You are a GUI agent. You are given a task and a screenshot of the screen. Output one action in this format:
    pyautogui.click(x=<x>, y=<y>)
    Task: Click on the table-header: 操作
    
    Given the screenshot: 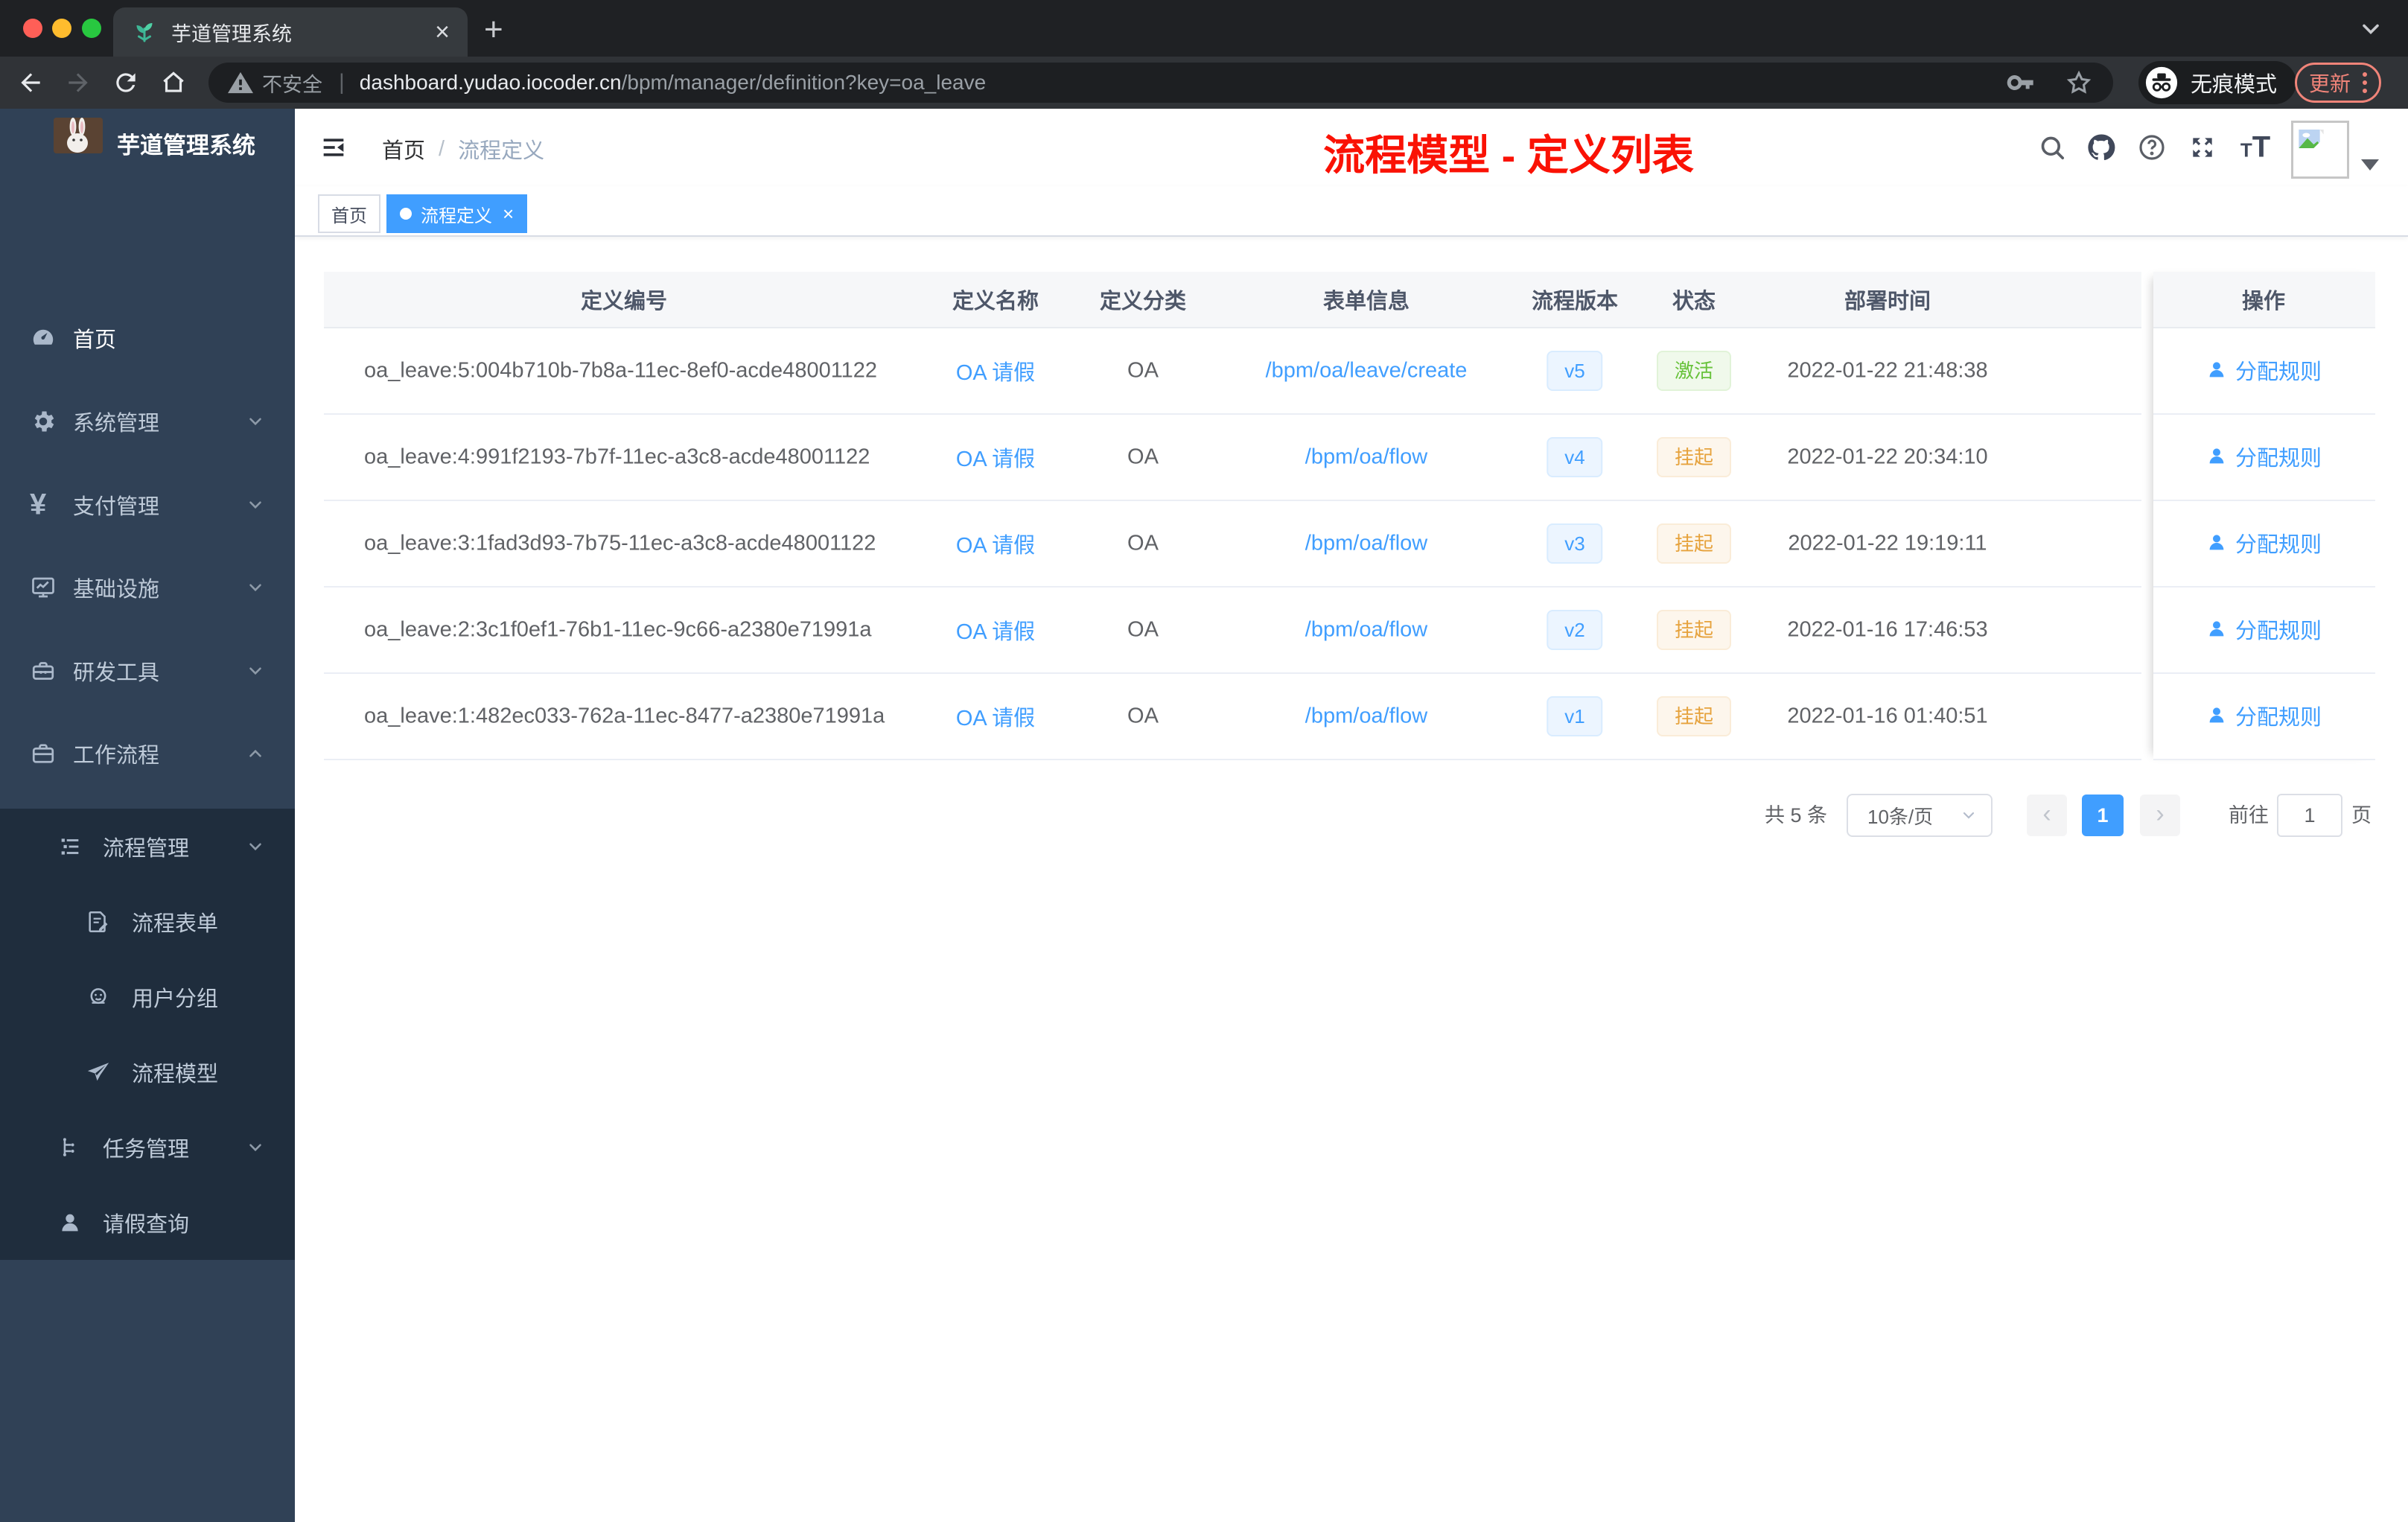 What is the action you would take?
    pyautogui.click(x=2264, y=300)
    